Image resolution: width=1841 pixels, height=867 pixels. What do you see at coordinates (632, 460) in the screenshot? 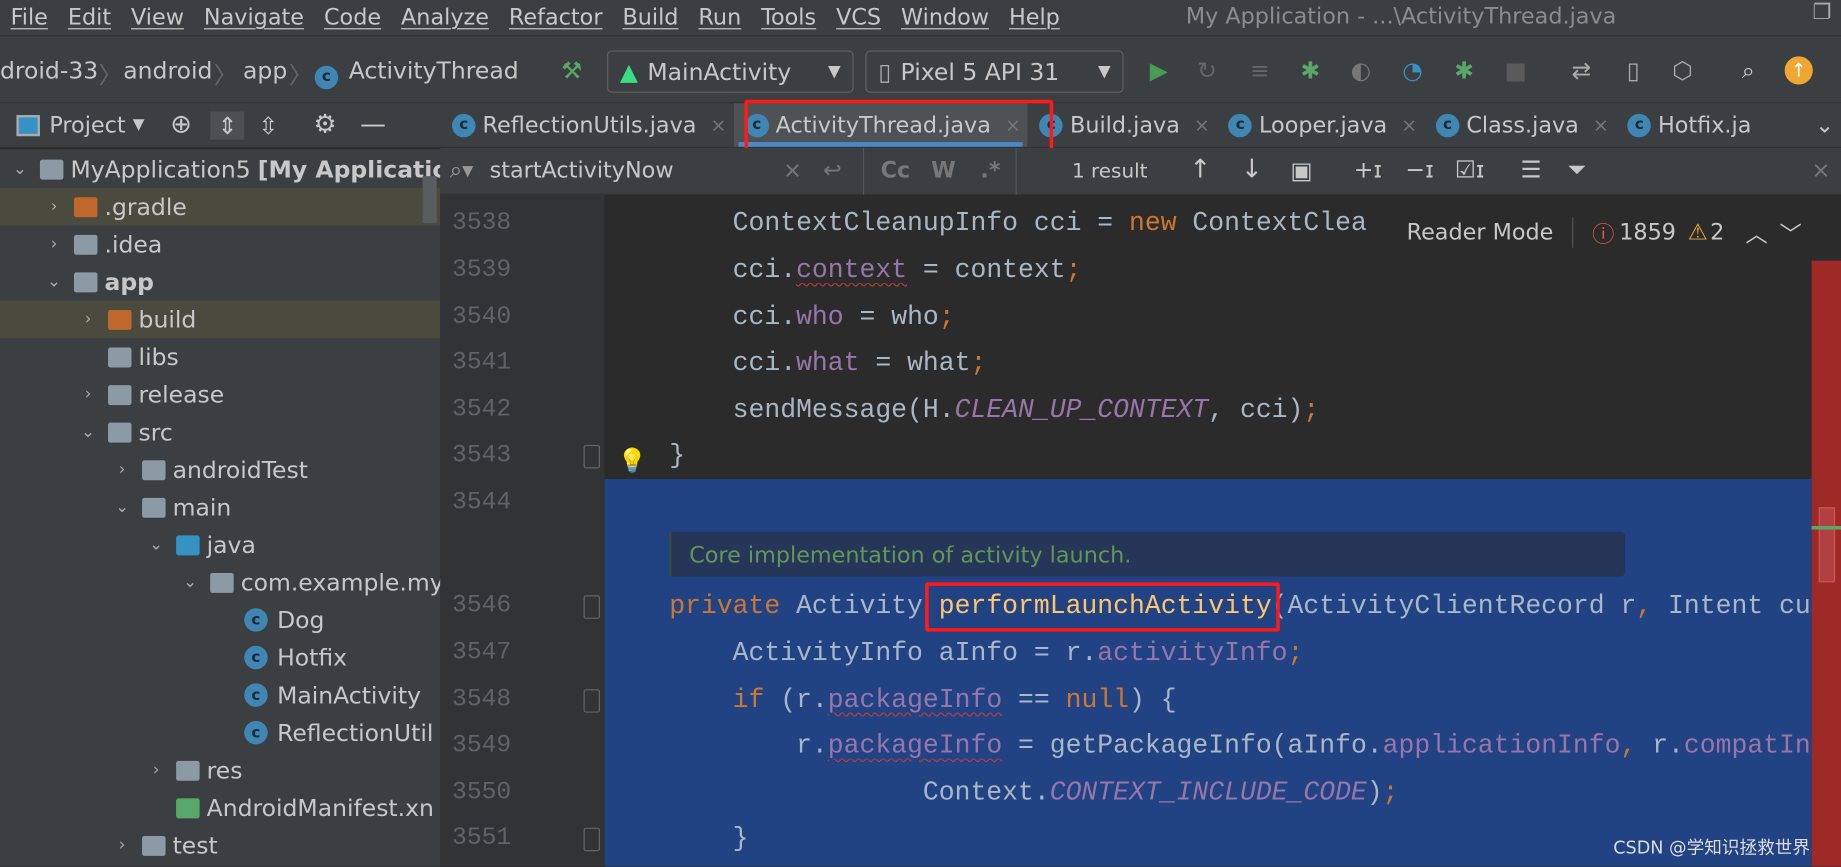
I see `lightbulb-icon: 💡` at bounding box center [632, 460].